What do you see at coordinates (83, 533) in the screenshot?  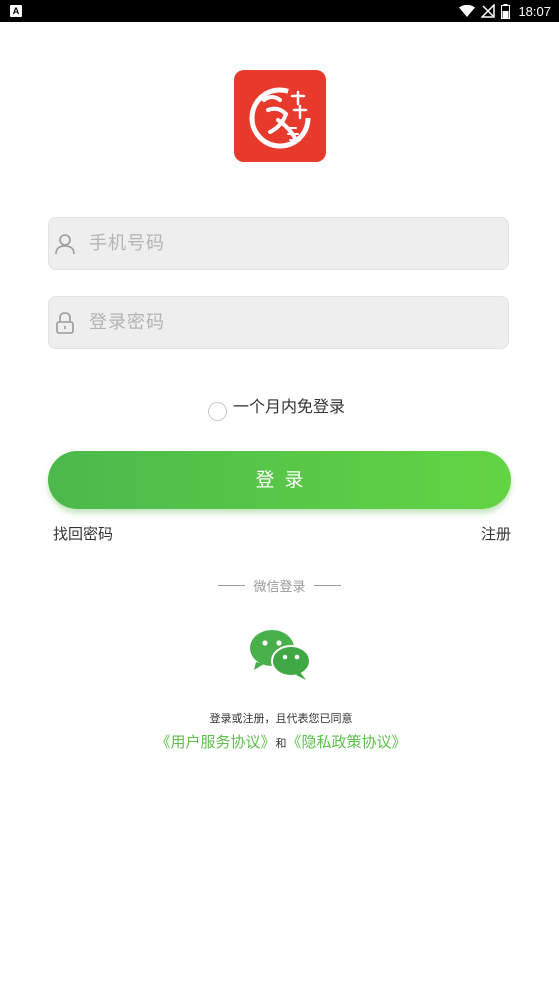 I see `forgot-password-link: 找回密码` at bounding box center [83, 533].